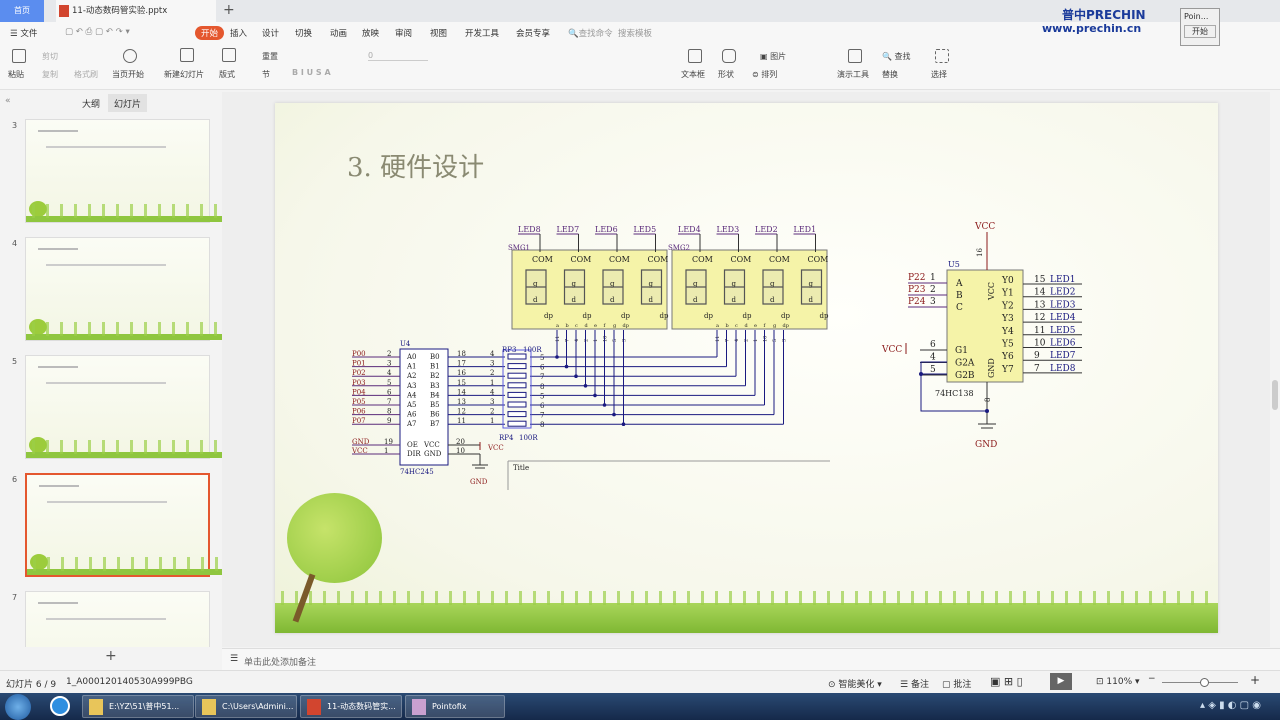 This screenshot has height=720, width=1280. Describe the element at coordinates (338, 33) in the screenshot. I see `menu-tab-4: 动画` at that location.